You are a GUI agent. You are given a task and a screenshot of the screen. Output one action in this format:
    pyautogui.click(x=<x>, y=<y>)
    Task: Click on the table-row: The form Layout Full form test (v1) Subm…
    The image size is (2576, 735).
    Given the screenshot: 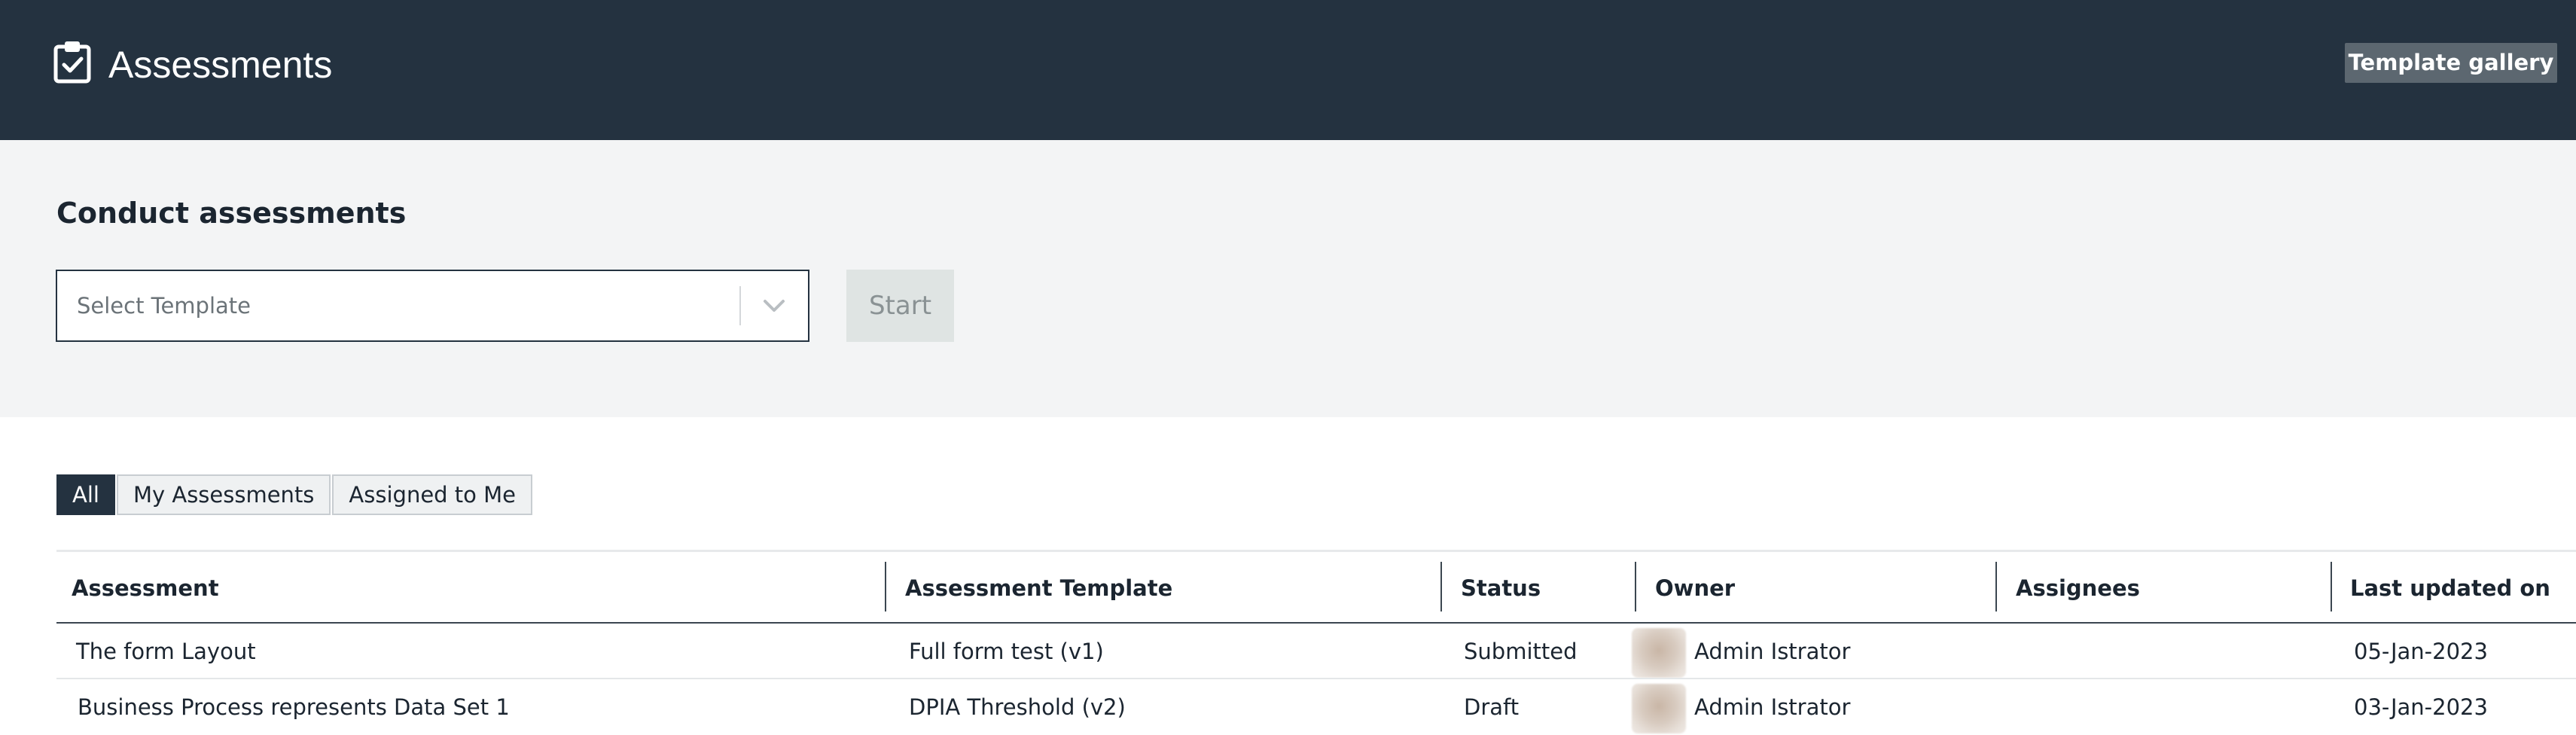 What is the action you would take?
    pyautogui.click(x=1316, y=651)
    